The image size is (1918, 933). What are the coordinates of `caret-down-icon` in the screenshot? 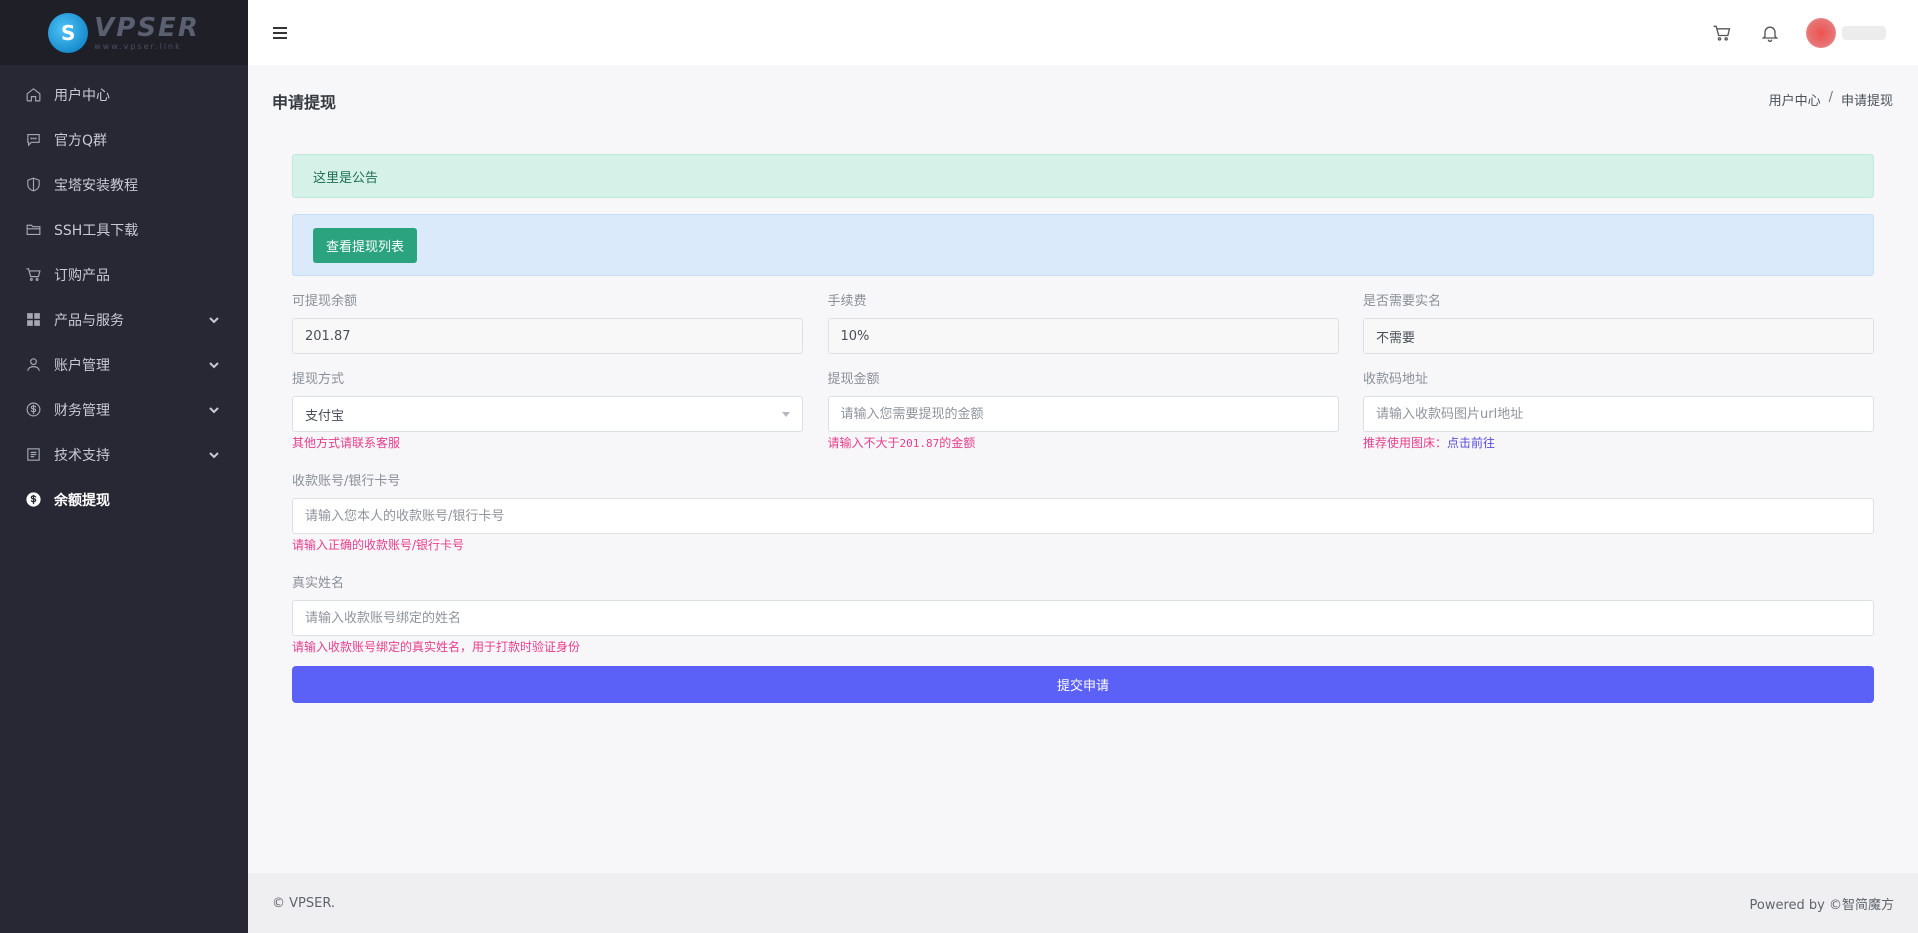 It's located at (786, 414).